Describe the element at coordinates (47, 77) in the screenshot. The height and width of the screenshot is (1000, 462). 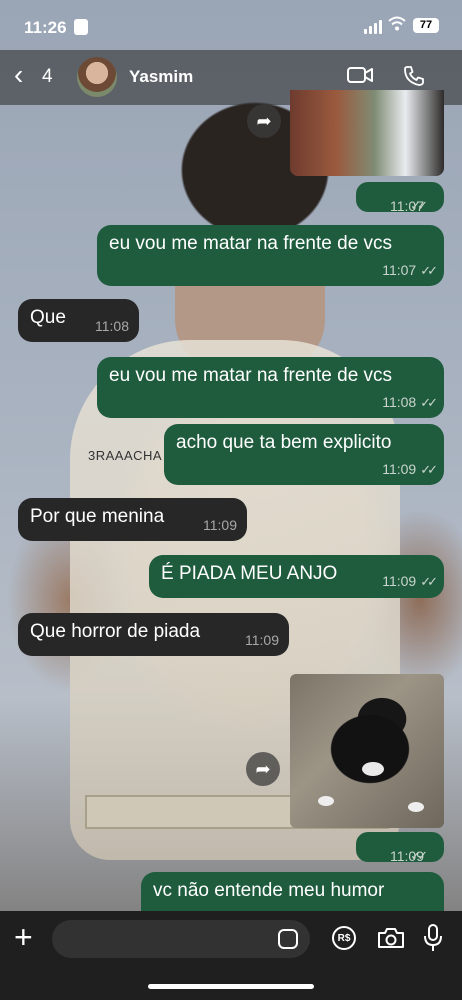
I see `unread-count: 4` at that location.